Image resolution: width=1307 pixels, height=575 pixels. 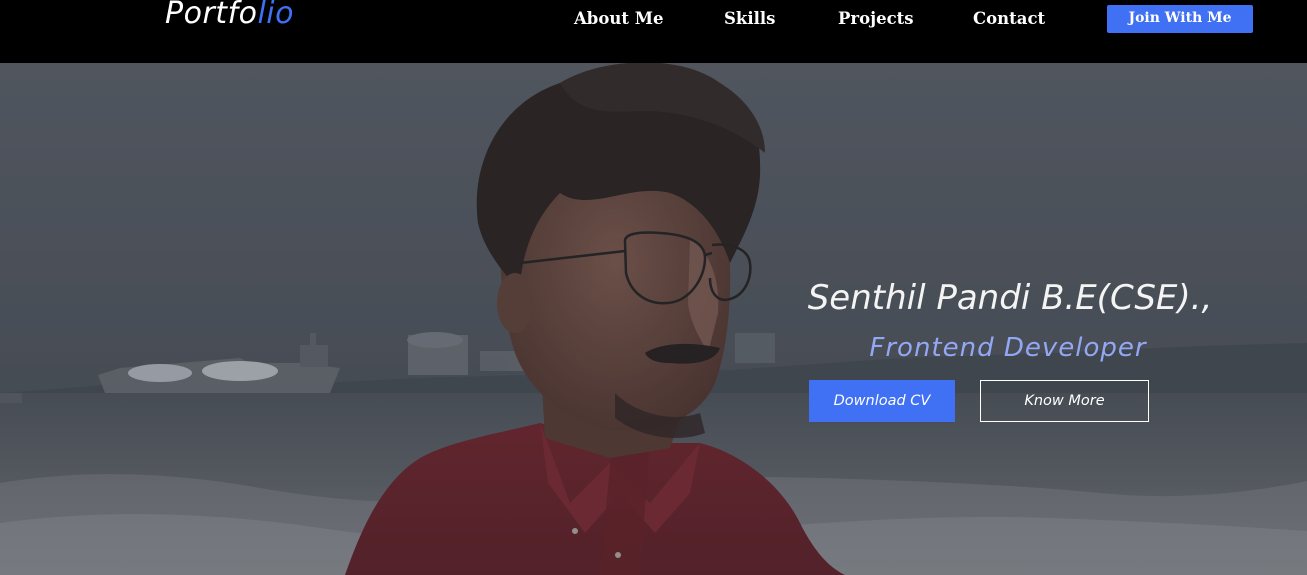 I want to click on site-logo: Portfolio, so click(x=229, y=15).